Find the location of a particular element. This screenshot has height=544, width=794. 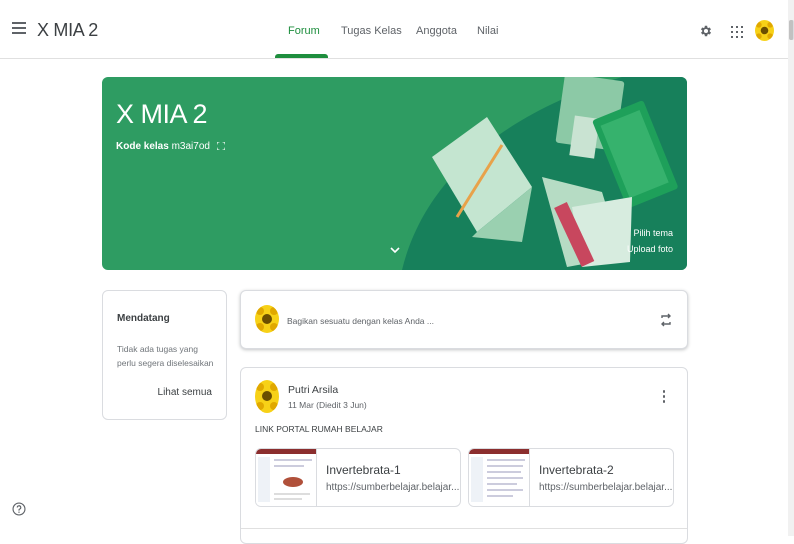

attachment-title: Invertebrata-2 is located at coordinates (576, 470).